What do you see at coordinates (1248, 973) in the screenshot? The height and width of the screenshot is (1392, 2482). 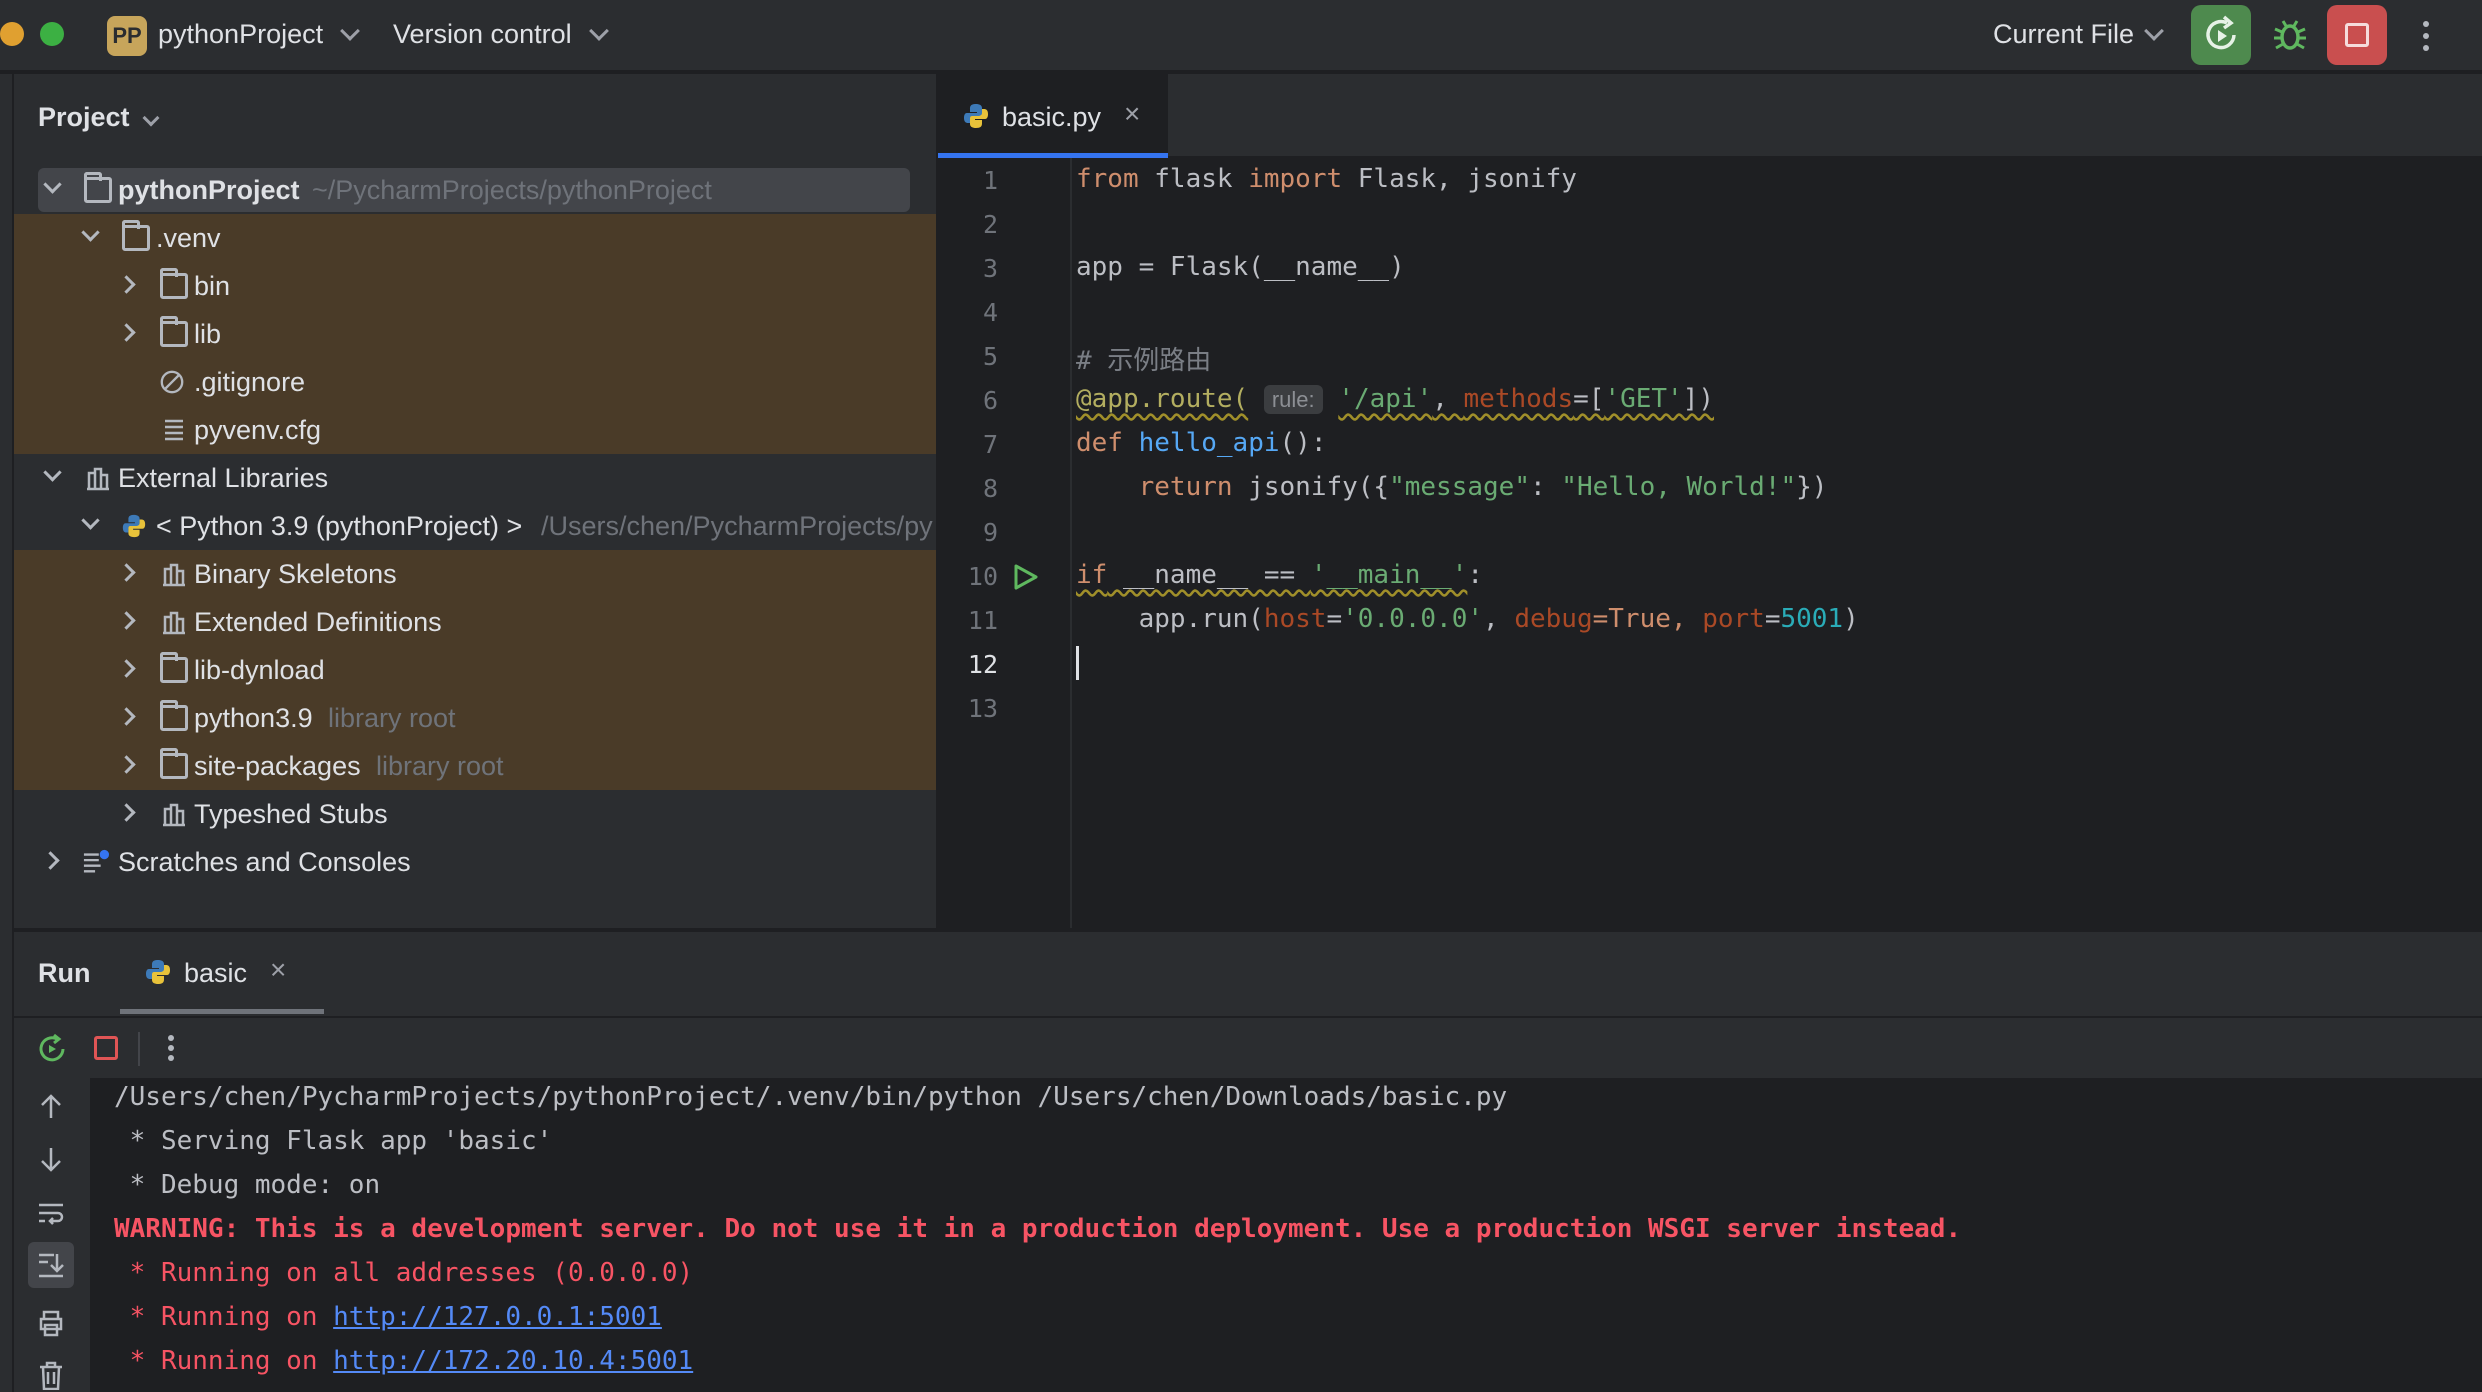 I see `run-tab-bar: Run basic ×` at bounding box center [1248, 973].